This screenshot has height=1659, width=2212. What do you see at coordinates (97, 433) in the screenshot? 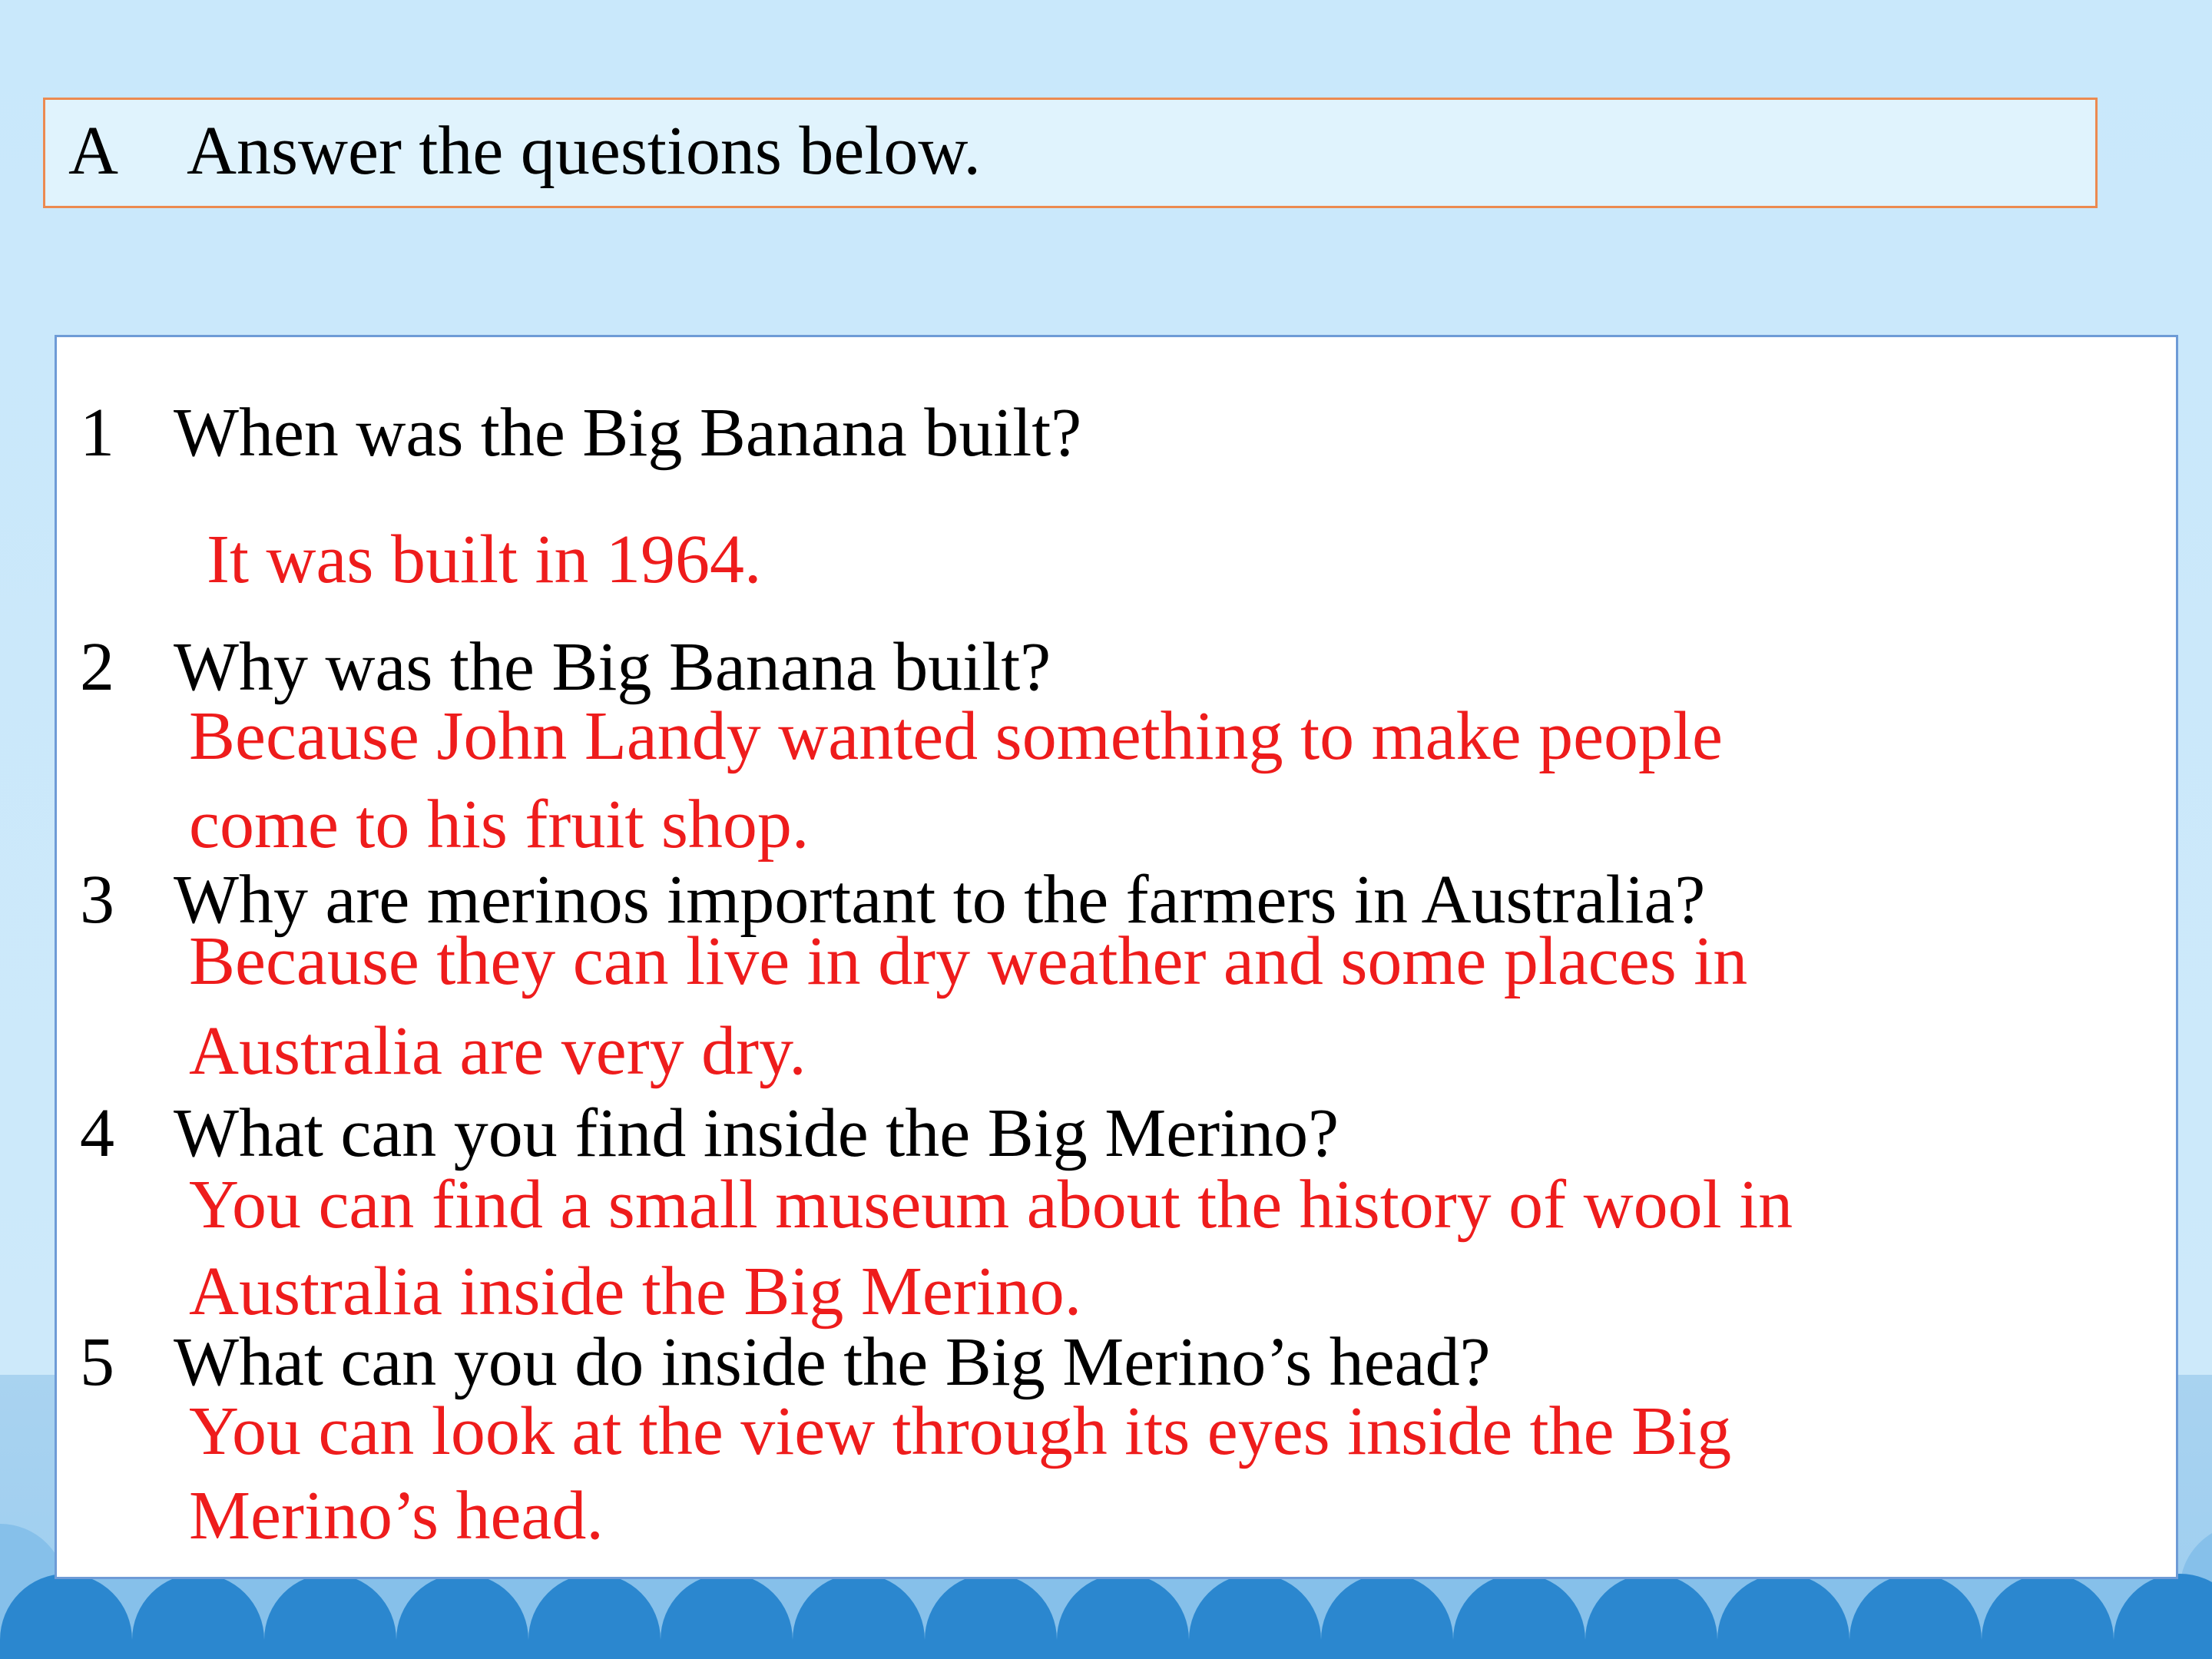
I see `question-number: 1` at bounding box center [97, 433].